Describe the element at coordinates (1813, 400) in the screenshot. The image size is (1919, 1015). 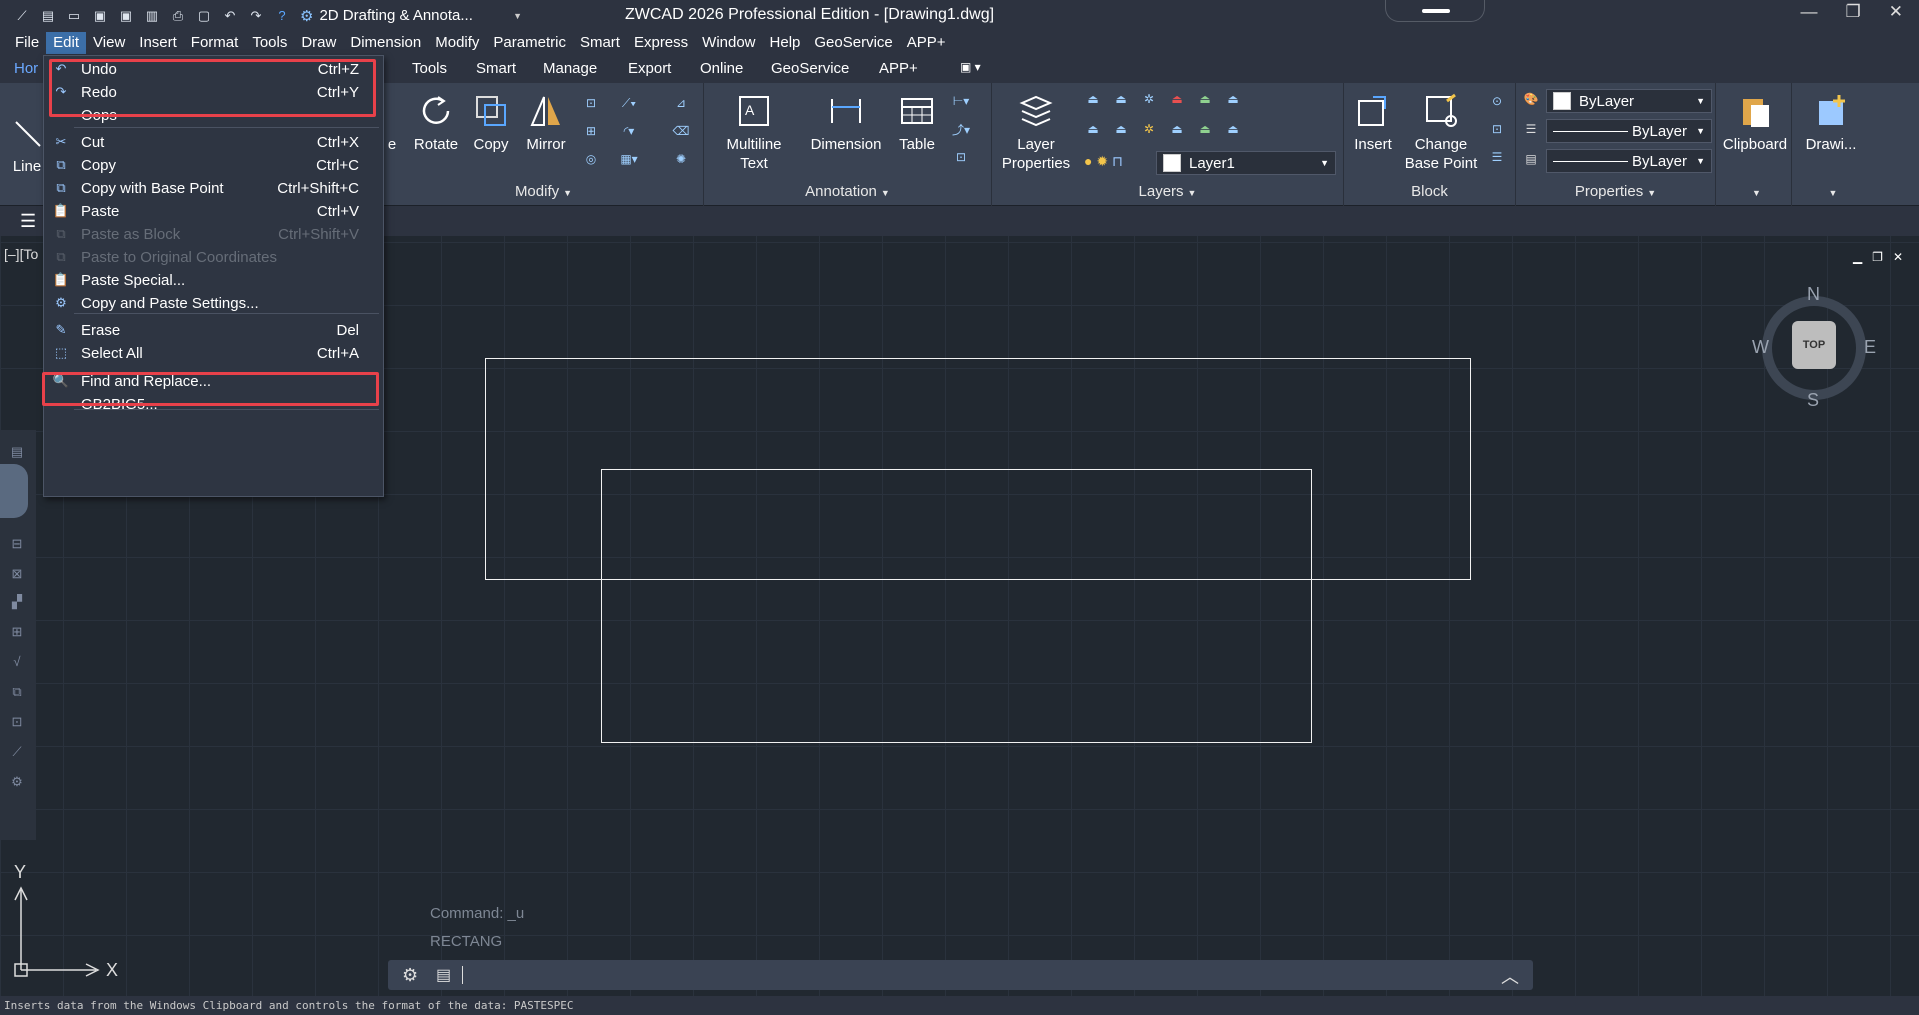
I see `compass-south: S` at that location.